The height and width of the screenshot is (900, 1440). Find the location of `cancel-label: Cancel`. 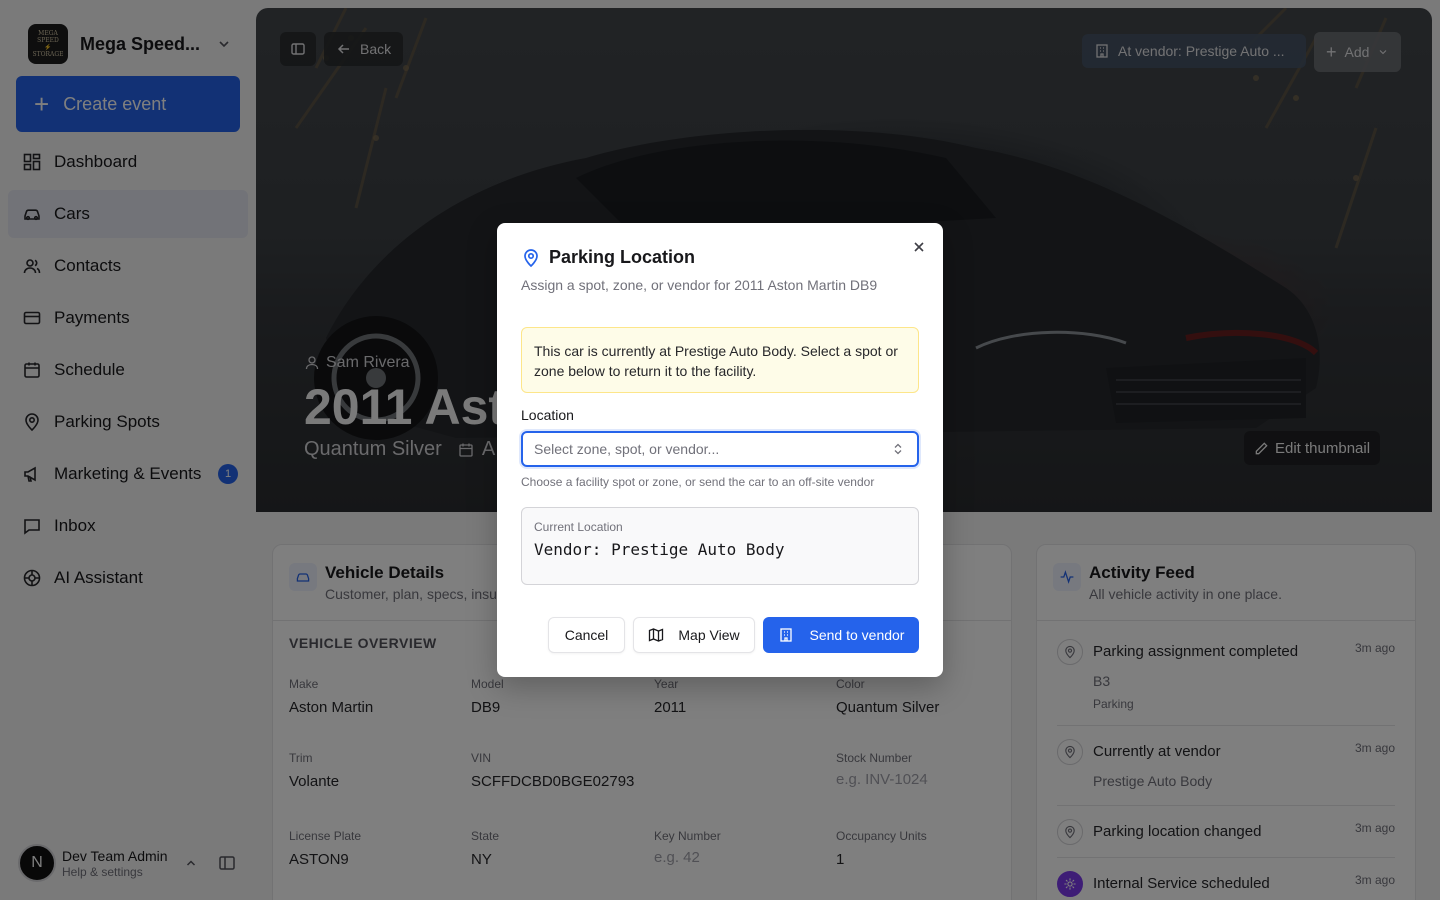

cancel-label: Cancel is located at coordinates (586, 635).